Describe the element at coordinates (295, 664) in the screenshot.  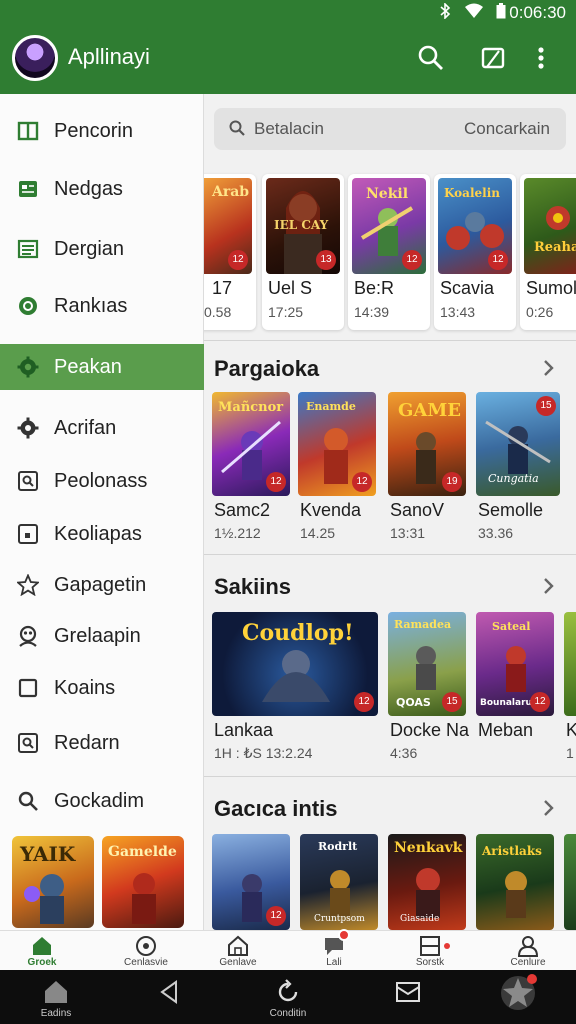
I see `game-art: Coudlop! 12` at that location.